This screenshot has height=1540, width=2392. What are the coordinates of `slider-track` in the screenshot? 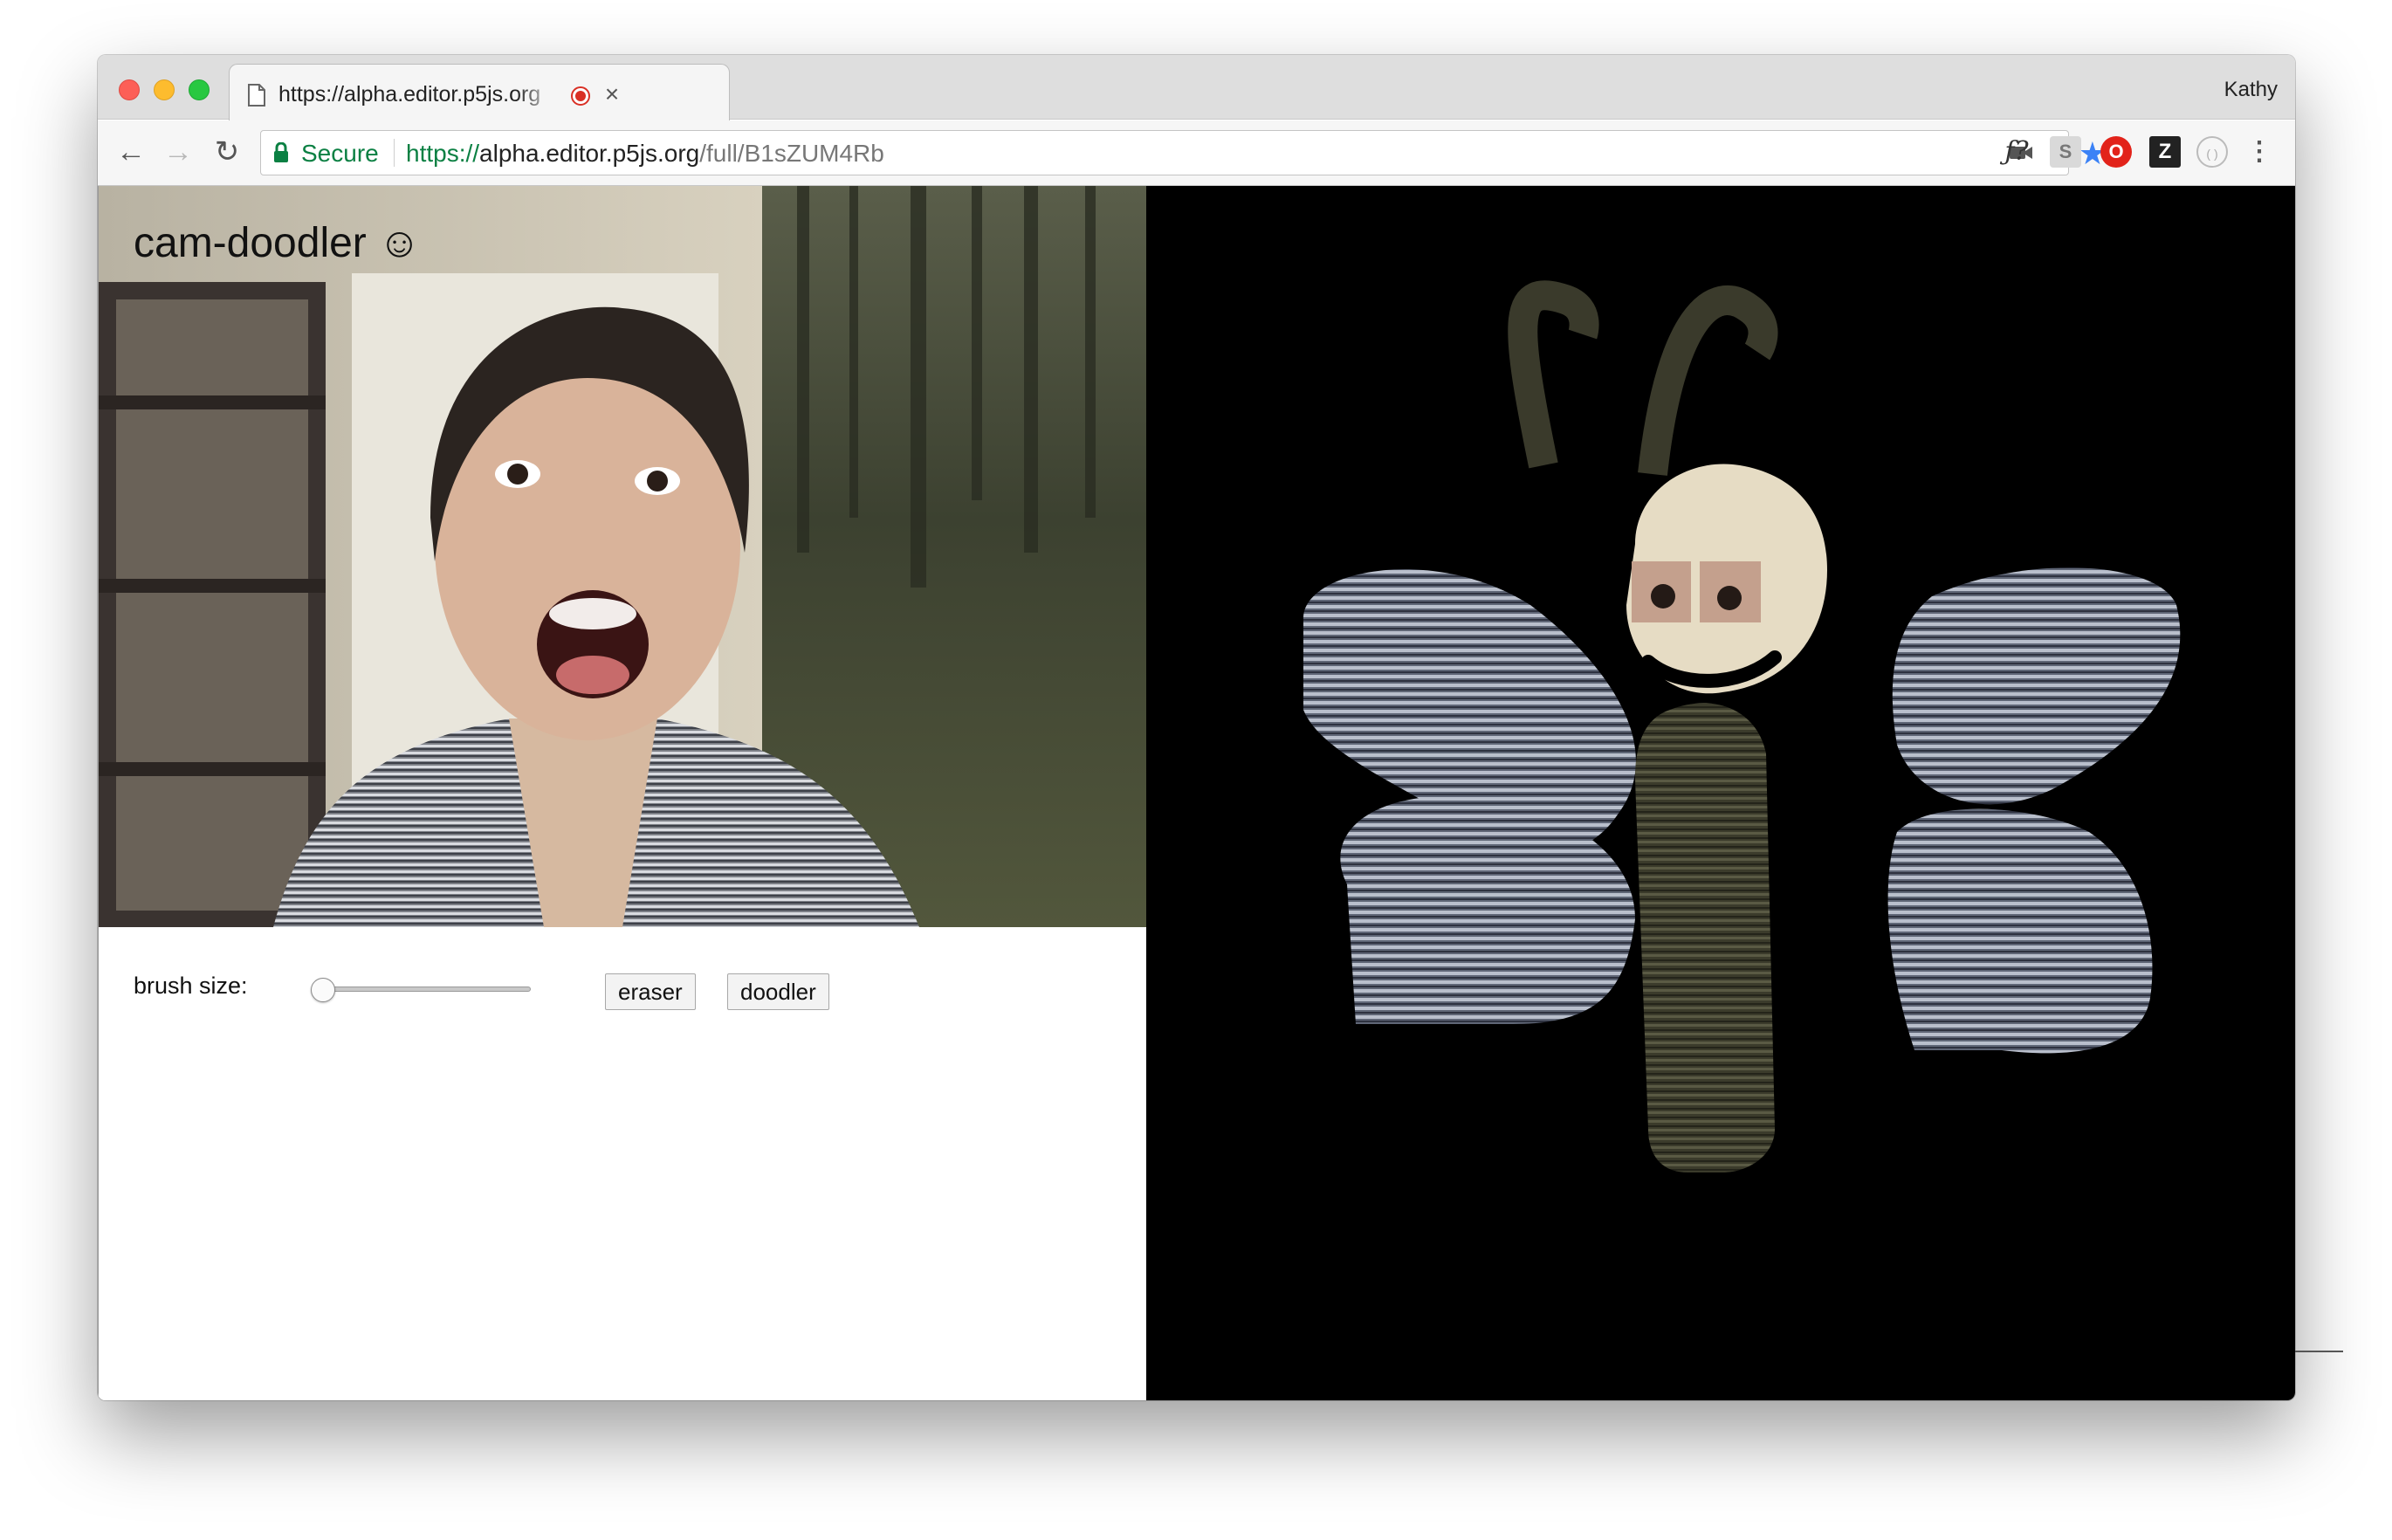 It's located at (424, 990).